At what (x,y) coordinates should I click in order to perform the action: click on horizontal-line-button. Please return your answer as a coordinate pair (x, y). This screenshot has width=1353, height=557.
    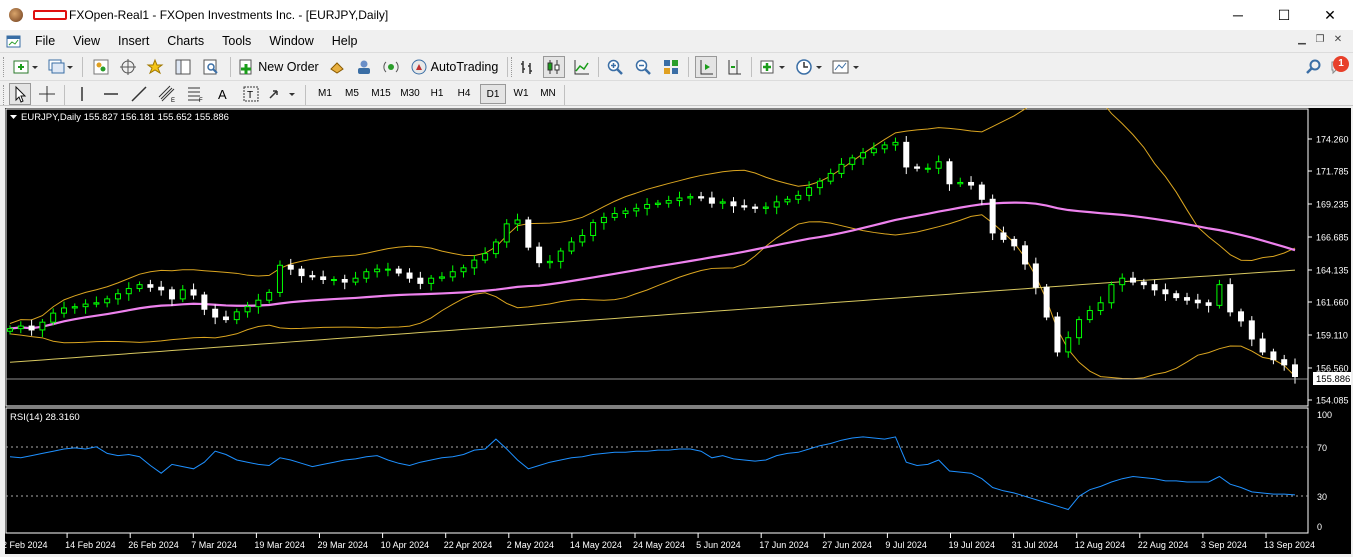
    Looking at the image, I should click on (111, 94).